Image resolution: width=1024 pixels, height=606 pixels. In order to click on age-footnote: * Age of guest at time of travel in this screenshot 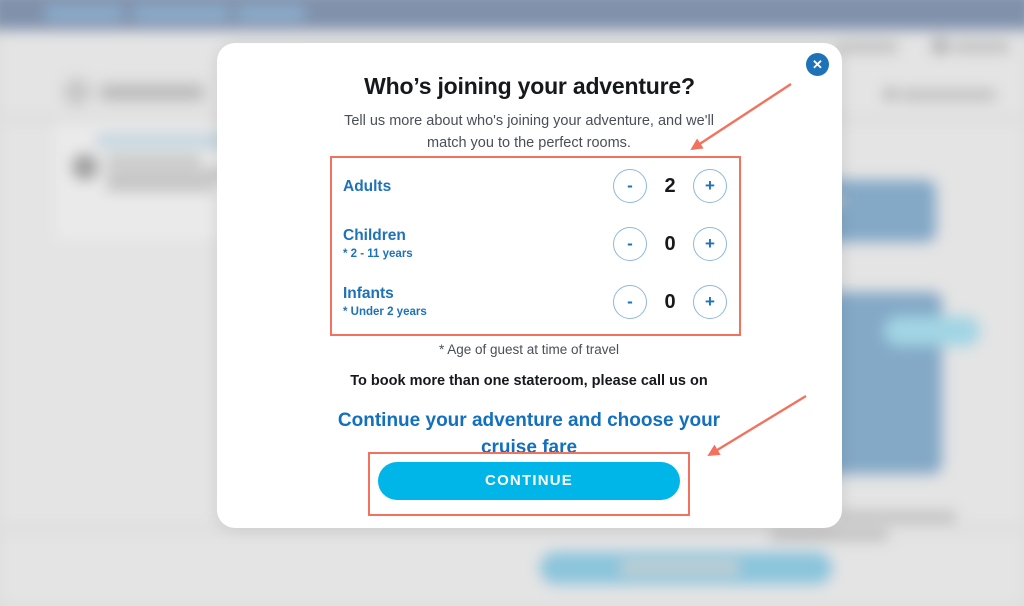, I will do `click(529, 349)`.